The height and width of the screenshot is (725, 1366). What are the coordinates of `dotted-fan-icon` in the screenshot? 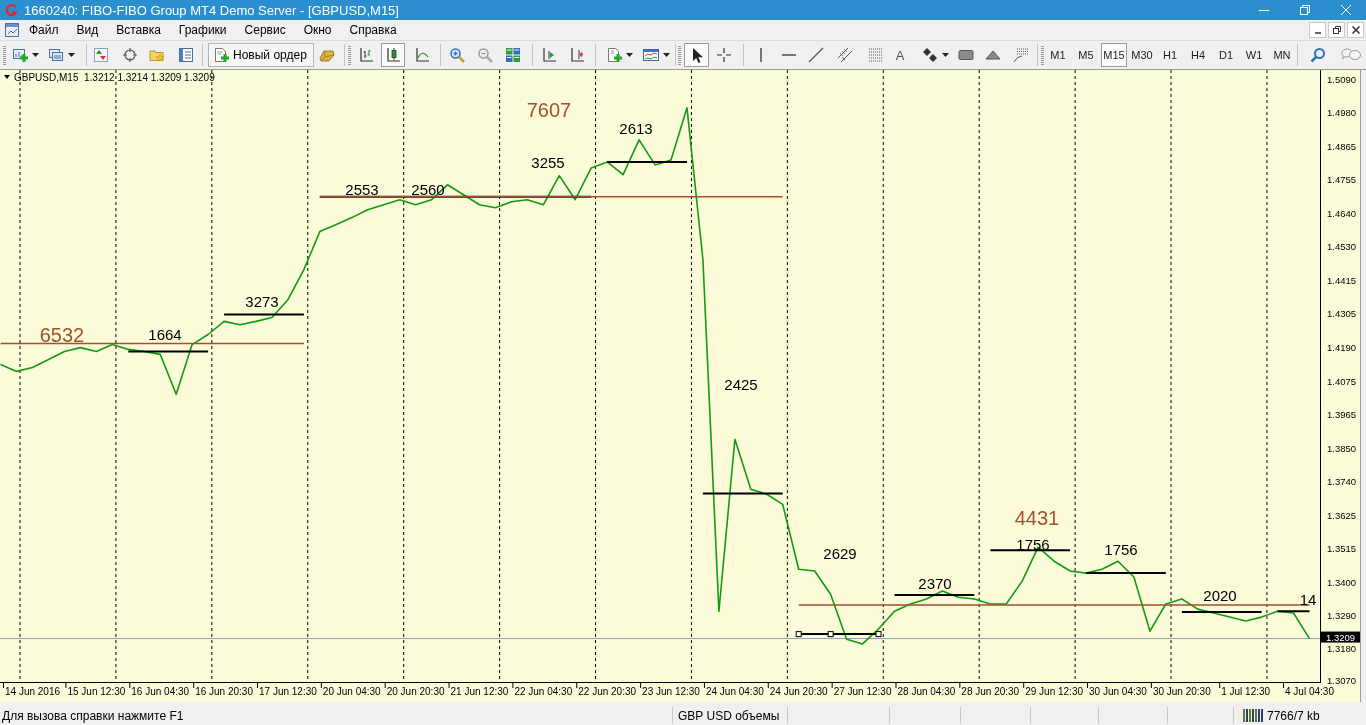 It's located at (1021, 55).